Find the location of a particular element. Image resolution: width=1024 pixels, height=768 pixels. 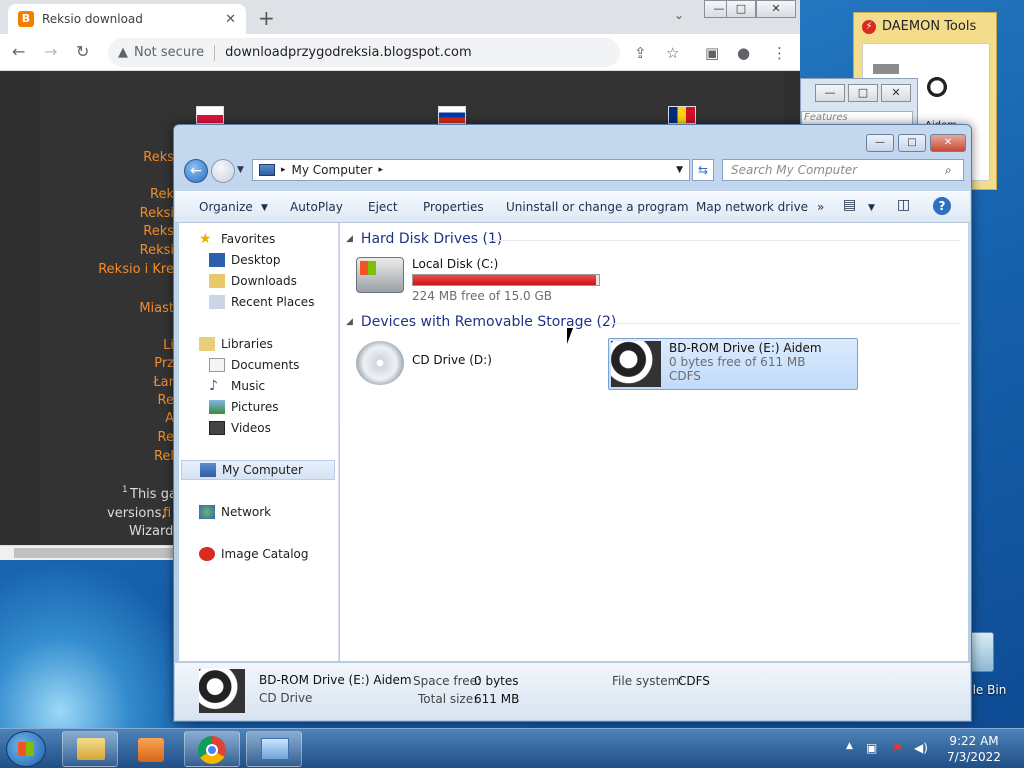

search-icon: ⌕ is located at coordinates (948, 170).